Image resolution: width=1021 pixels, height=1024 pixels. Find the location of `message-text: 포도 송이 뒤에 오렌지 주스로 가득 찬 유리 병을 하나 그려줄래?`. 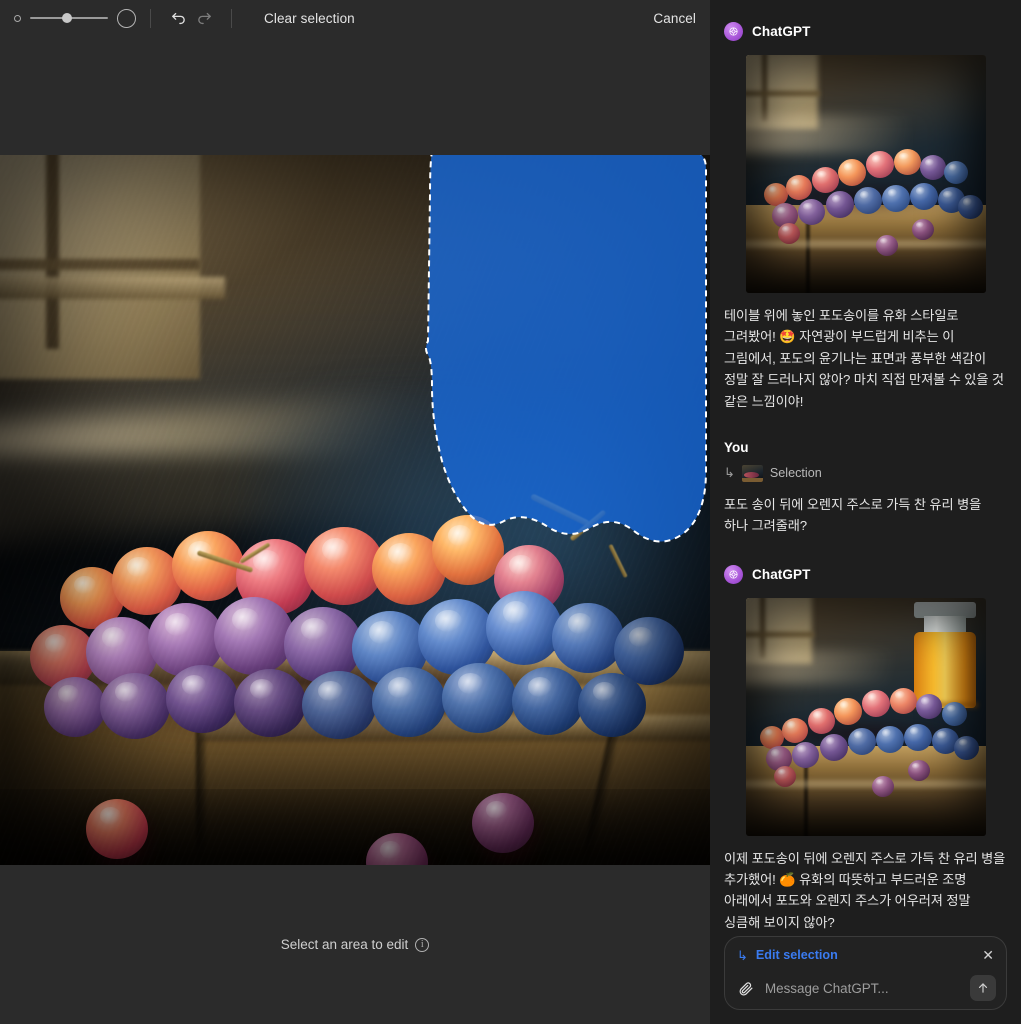

message-text: 포도 송이 뒤에 오렌지 주스로 가득 찬 유리 병을 하나 그려줄래? is located at coordinates (853, 515).